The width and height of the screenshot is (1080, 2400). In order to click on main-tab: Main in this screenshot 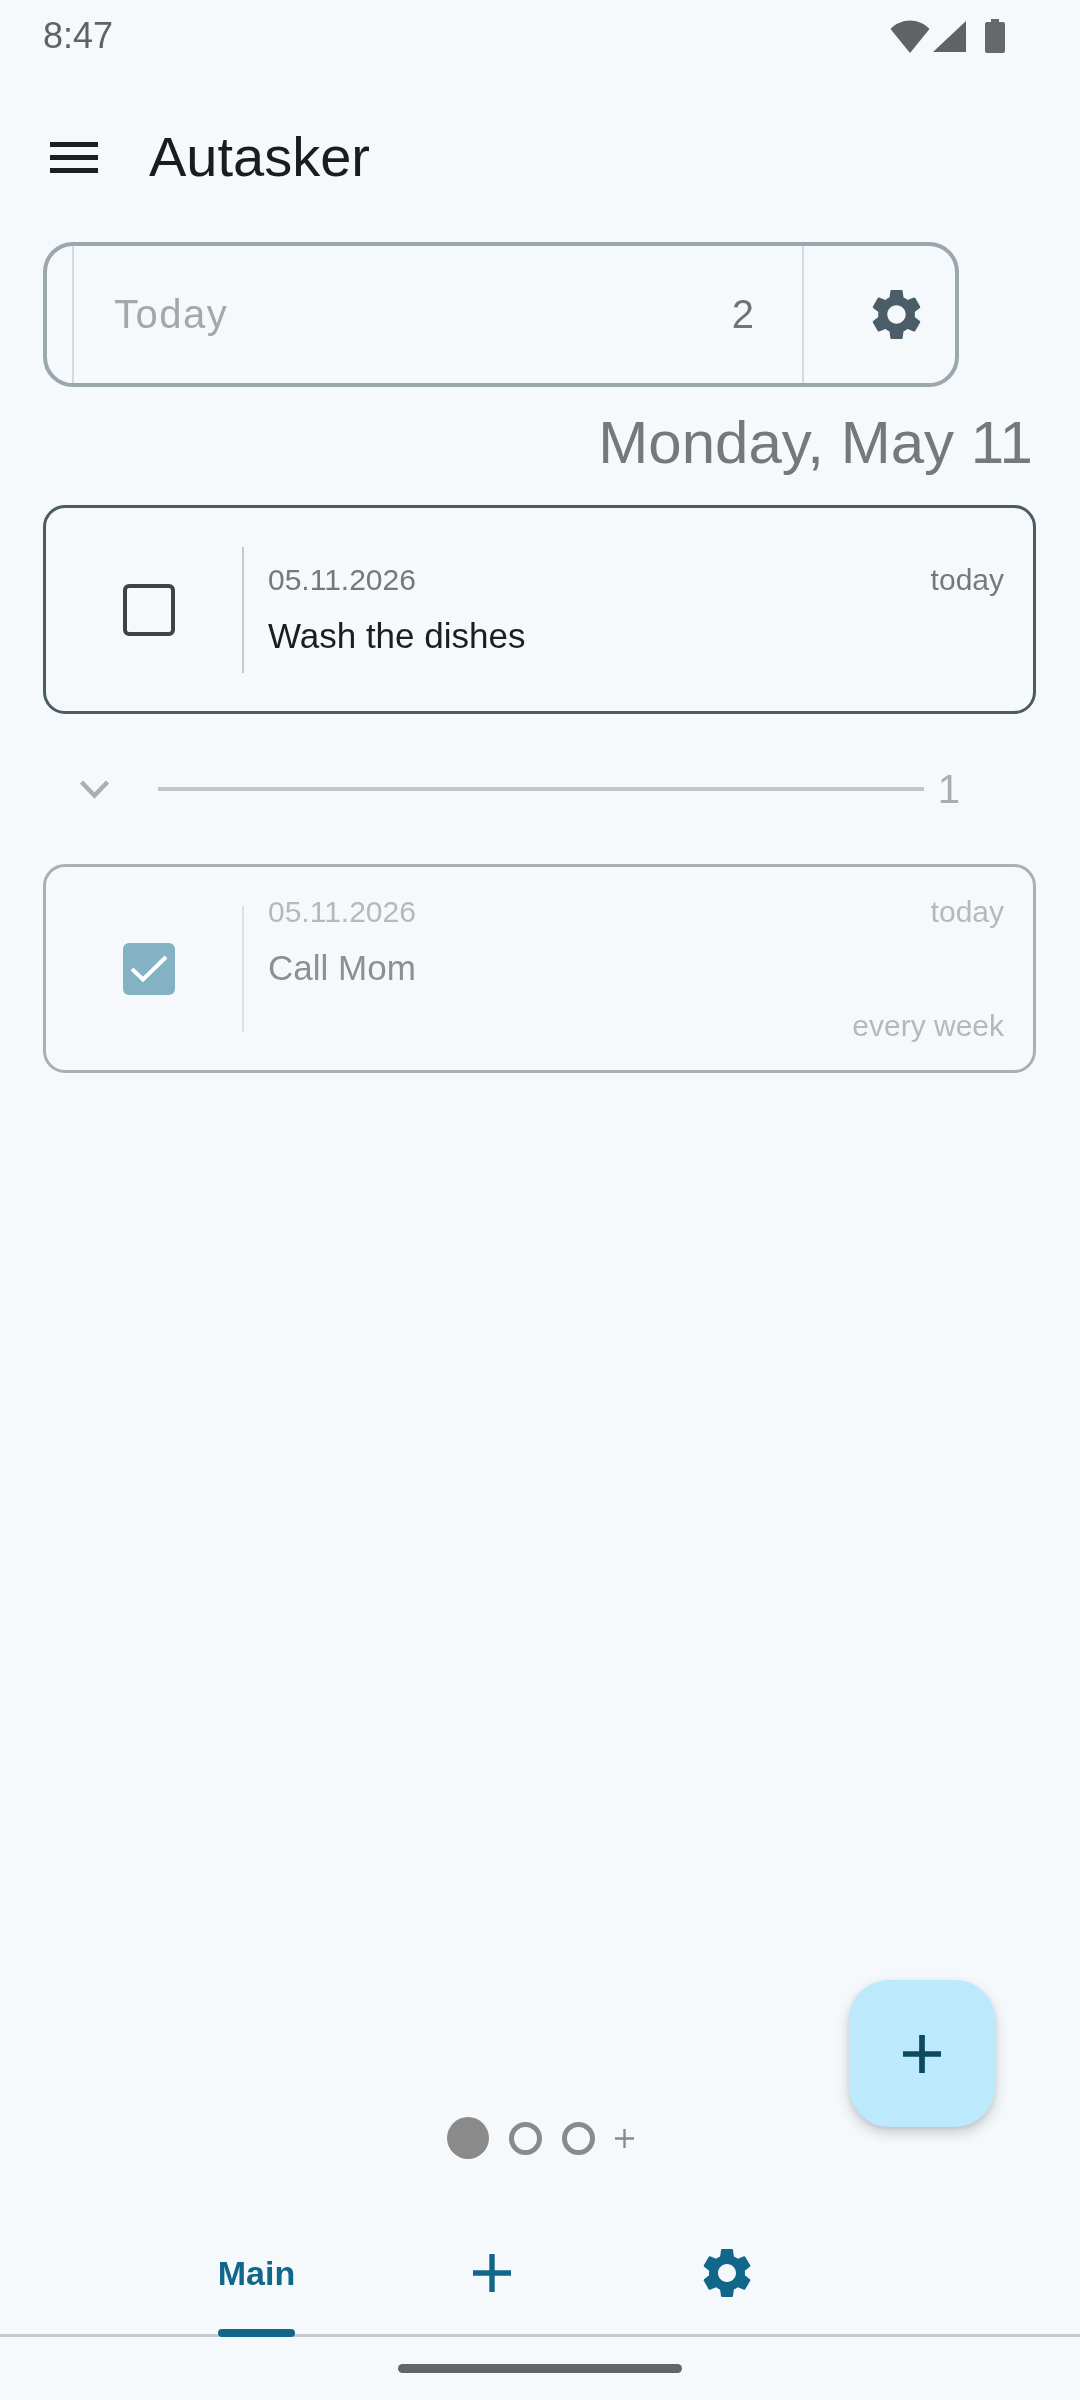, I will do `click(256, 2281)`.